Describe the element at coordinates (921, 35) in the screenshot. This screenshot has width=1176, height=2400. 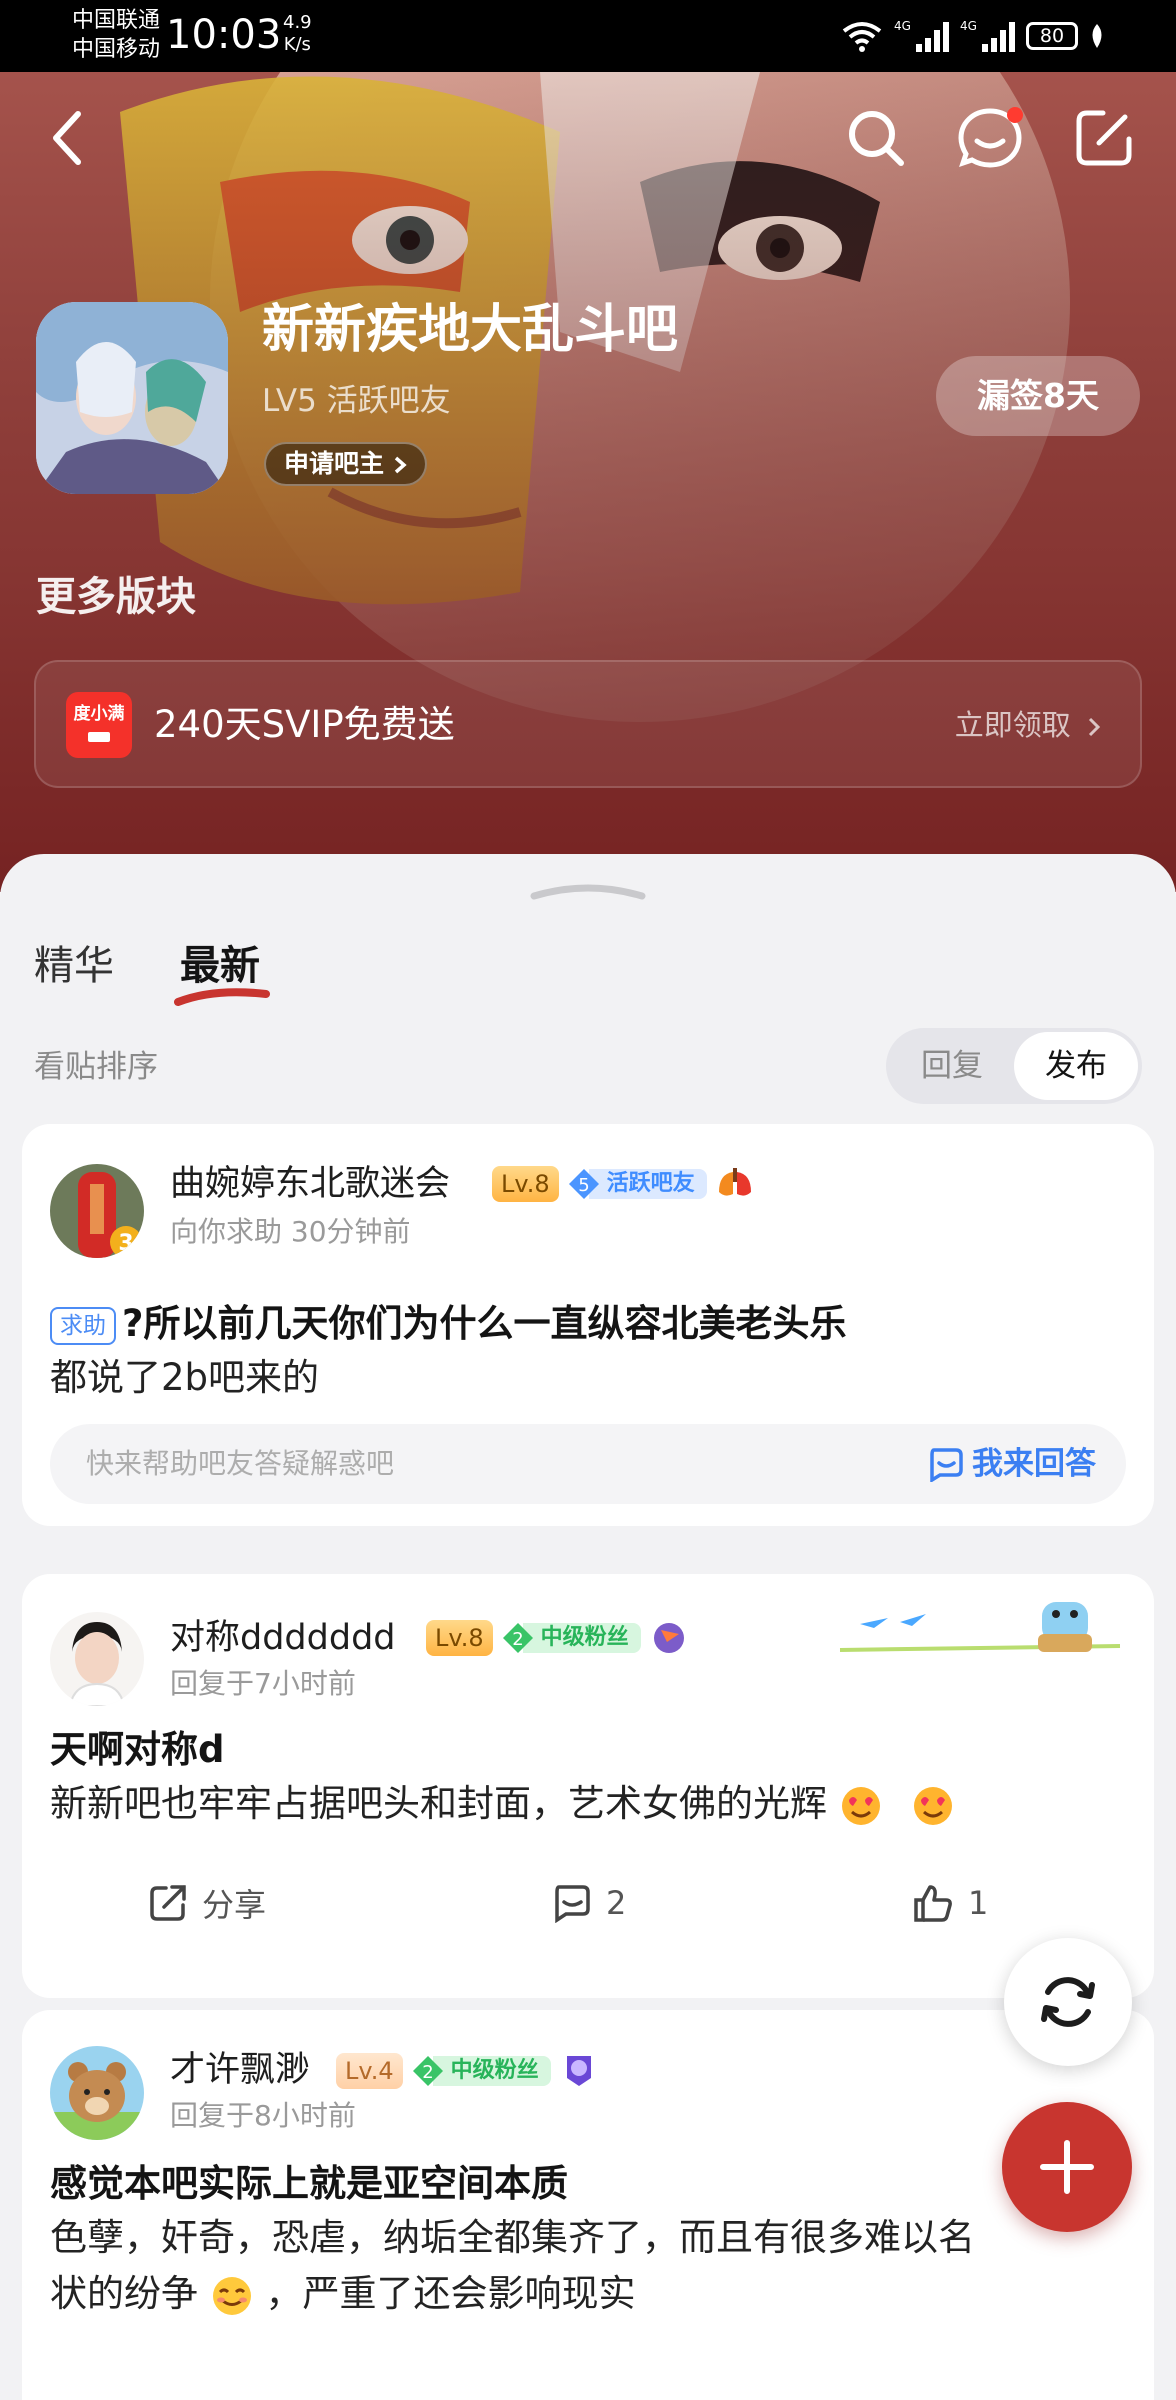
I see `signal-icon-1: 4G` at that location.